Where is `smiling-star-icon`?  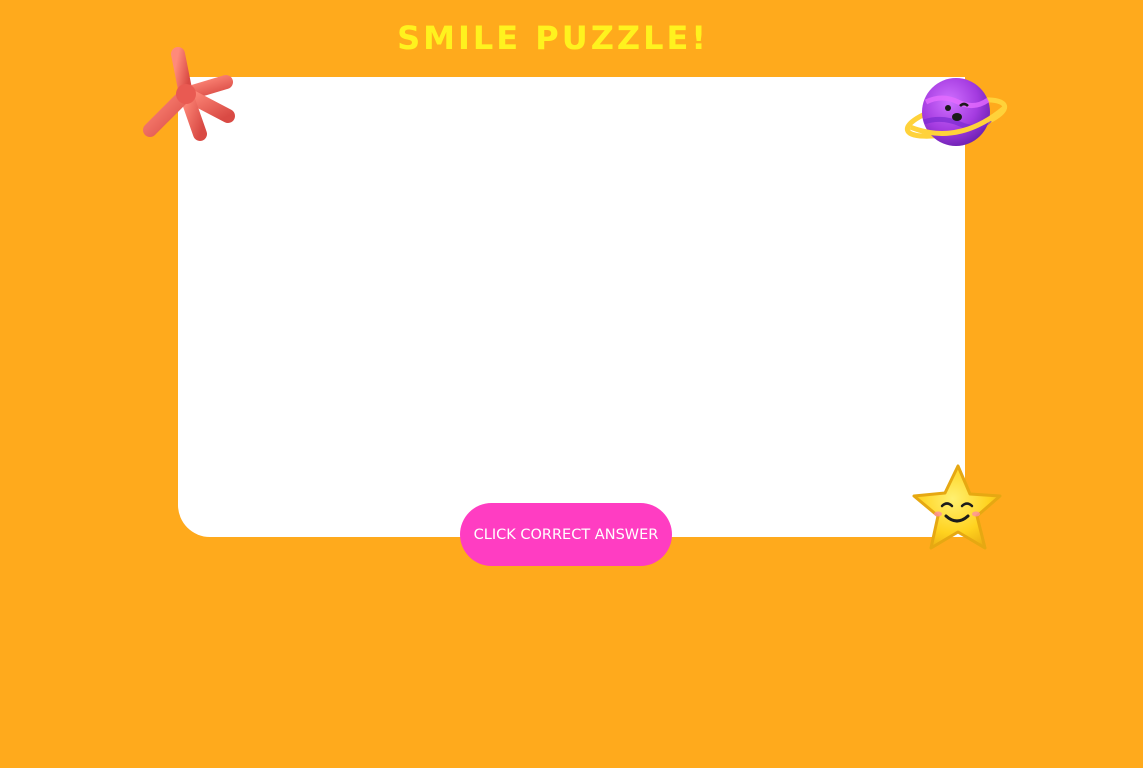
smiling-star-icon is located at coordinates (956, 509).